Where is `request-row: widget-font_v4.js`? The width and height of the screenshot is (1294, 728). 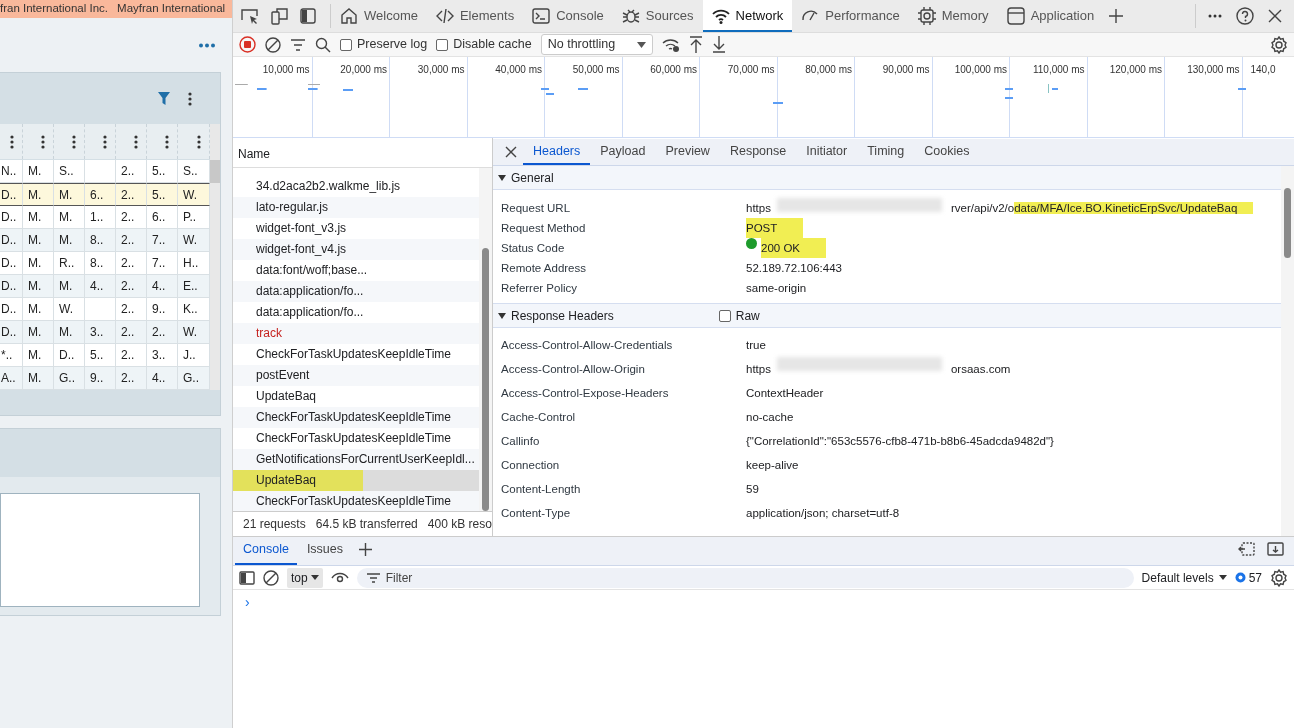 request-row: widget-font_v4.js is located at coordinates (356, 249).